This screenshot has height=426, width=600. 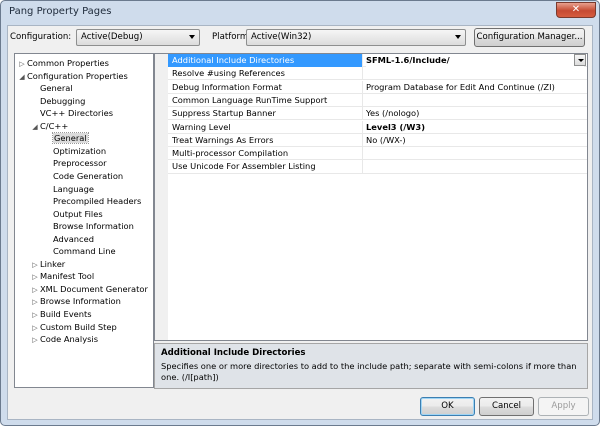 I want to click on tree-item: ▷ Manifest Tool, so click(x=62, y=276).